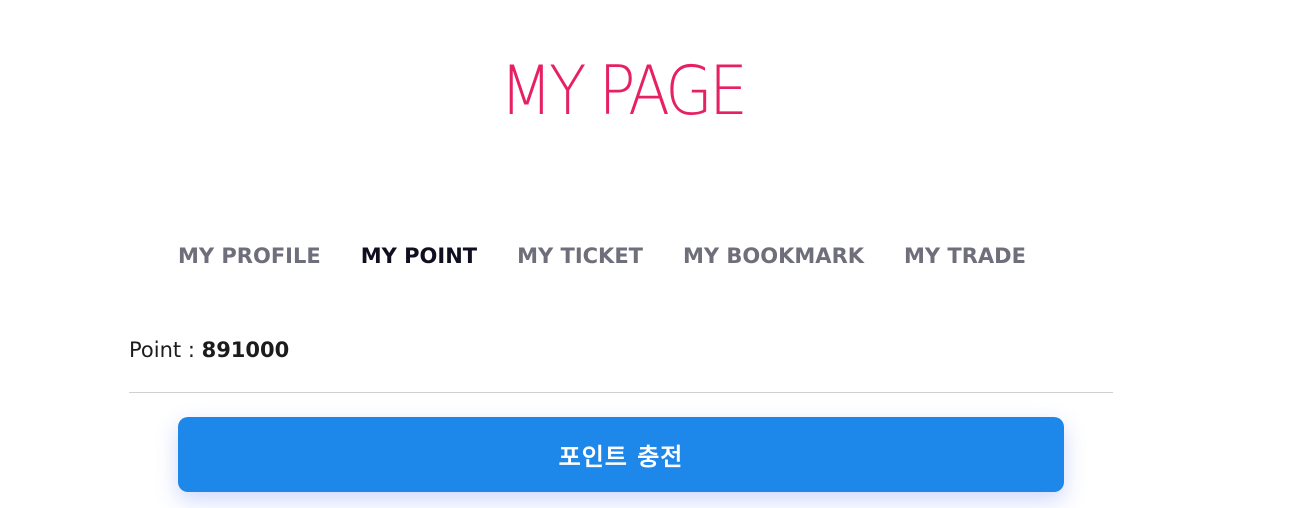 This screenshot has width=1309, height=508. What do you see at coordinates (623, 91) in the screenshot?
I see `page-title: MY PAGE` at bounding box center [623, 91].